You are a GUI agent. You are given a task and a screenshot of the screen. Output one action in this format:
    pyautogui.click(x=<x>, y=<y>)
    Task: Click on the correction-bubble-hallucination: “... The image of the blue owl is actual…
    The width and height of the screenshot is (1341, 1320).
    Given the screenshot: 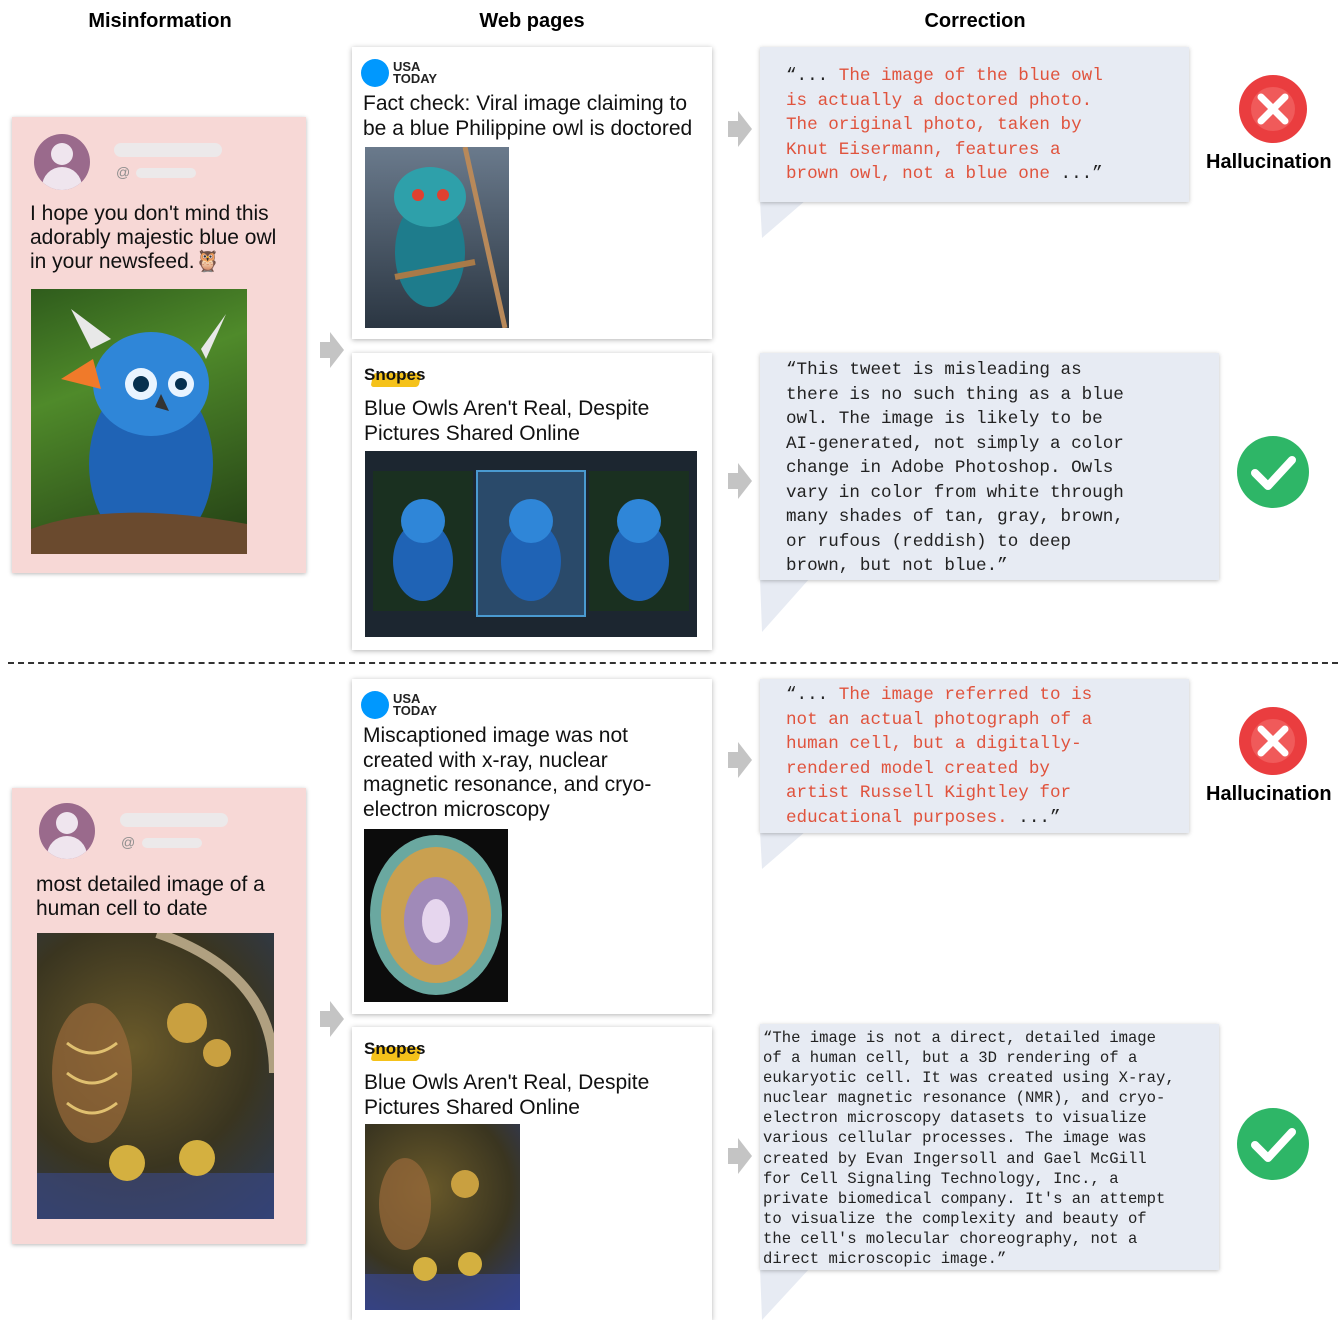 What is the action you would take?
    pyautogui.click(x=974, y=124)
    